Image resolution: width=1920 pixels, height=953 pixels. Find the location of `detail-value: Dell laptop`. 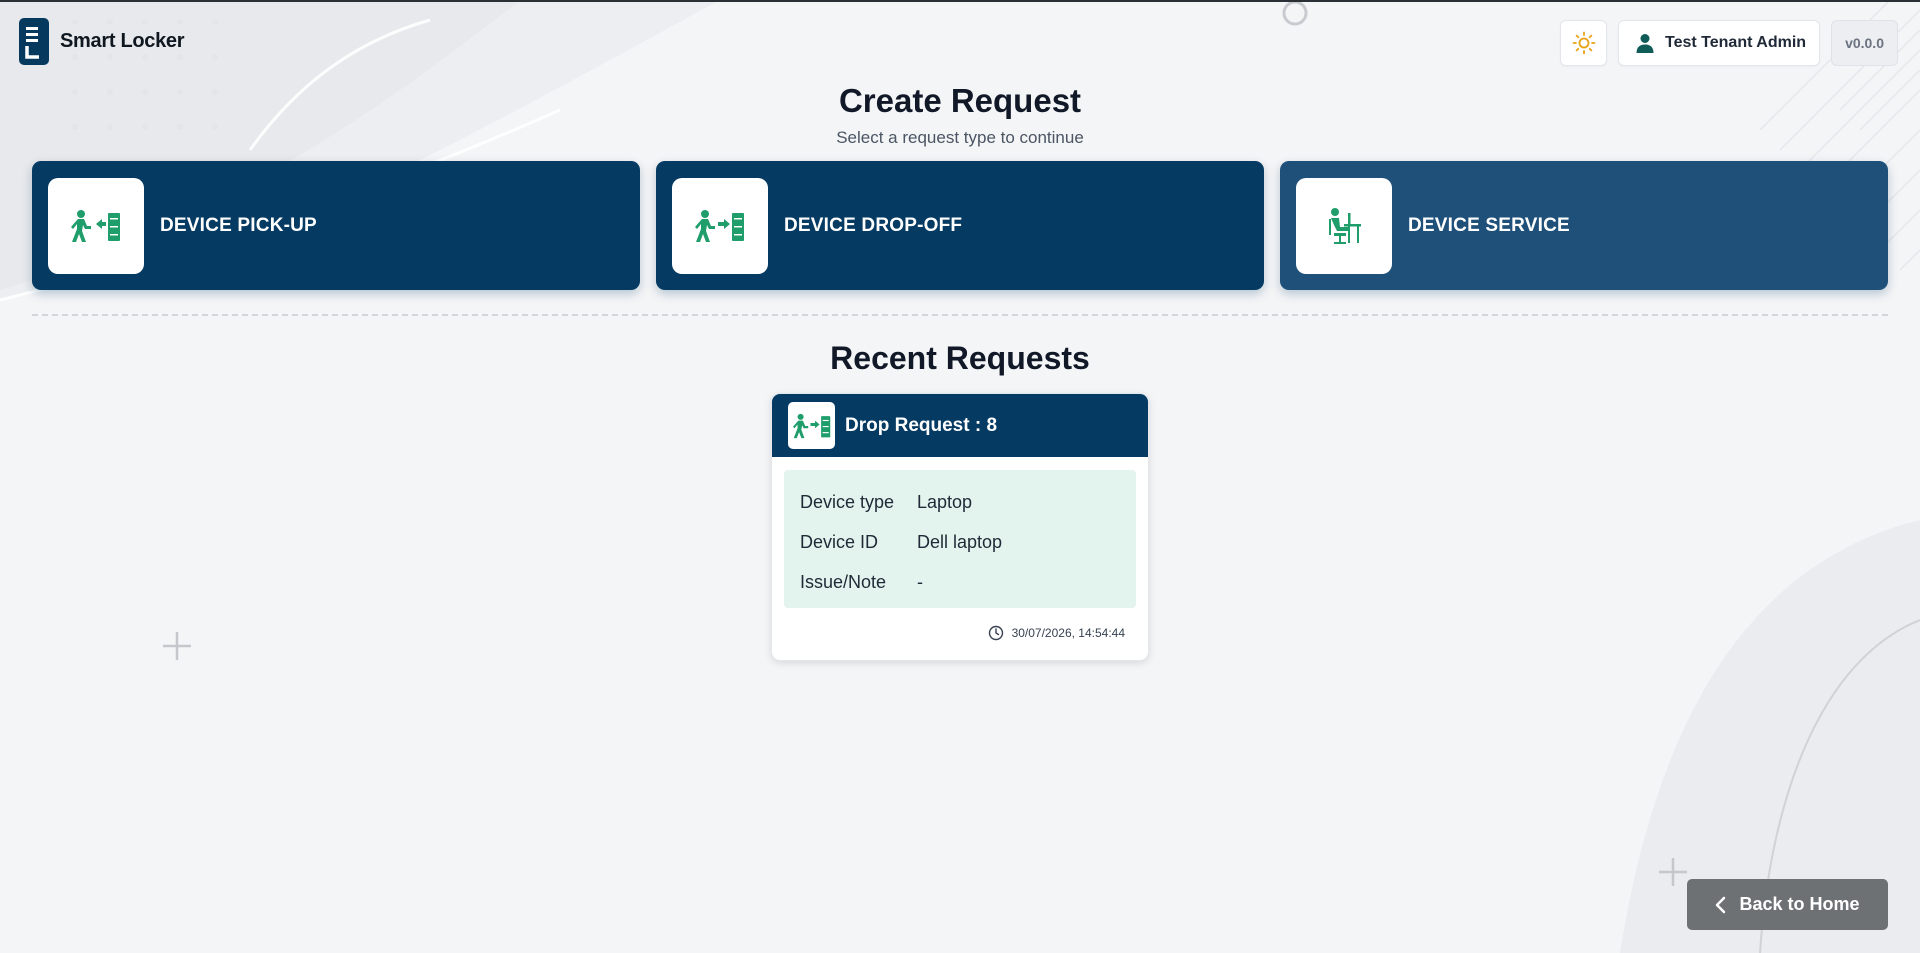

detail-value: Dell laptop is located at coordinates (960, 541).